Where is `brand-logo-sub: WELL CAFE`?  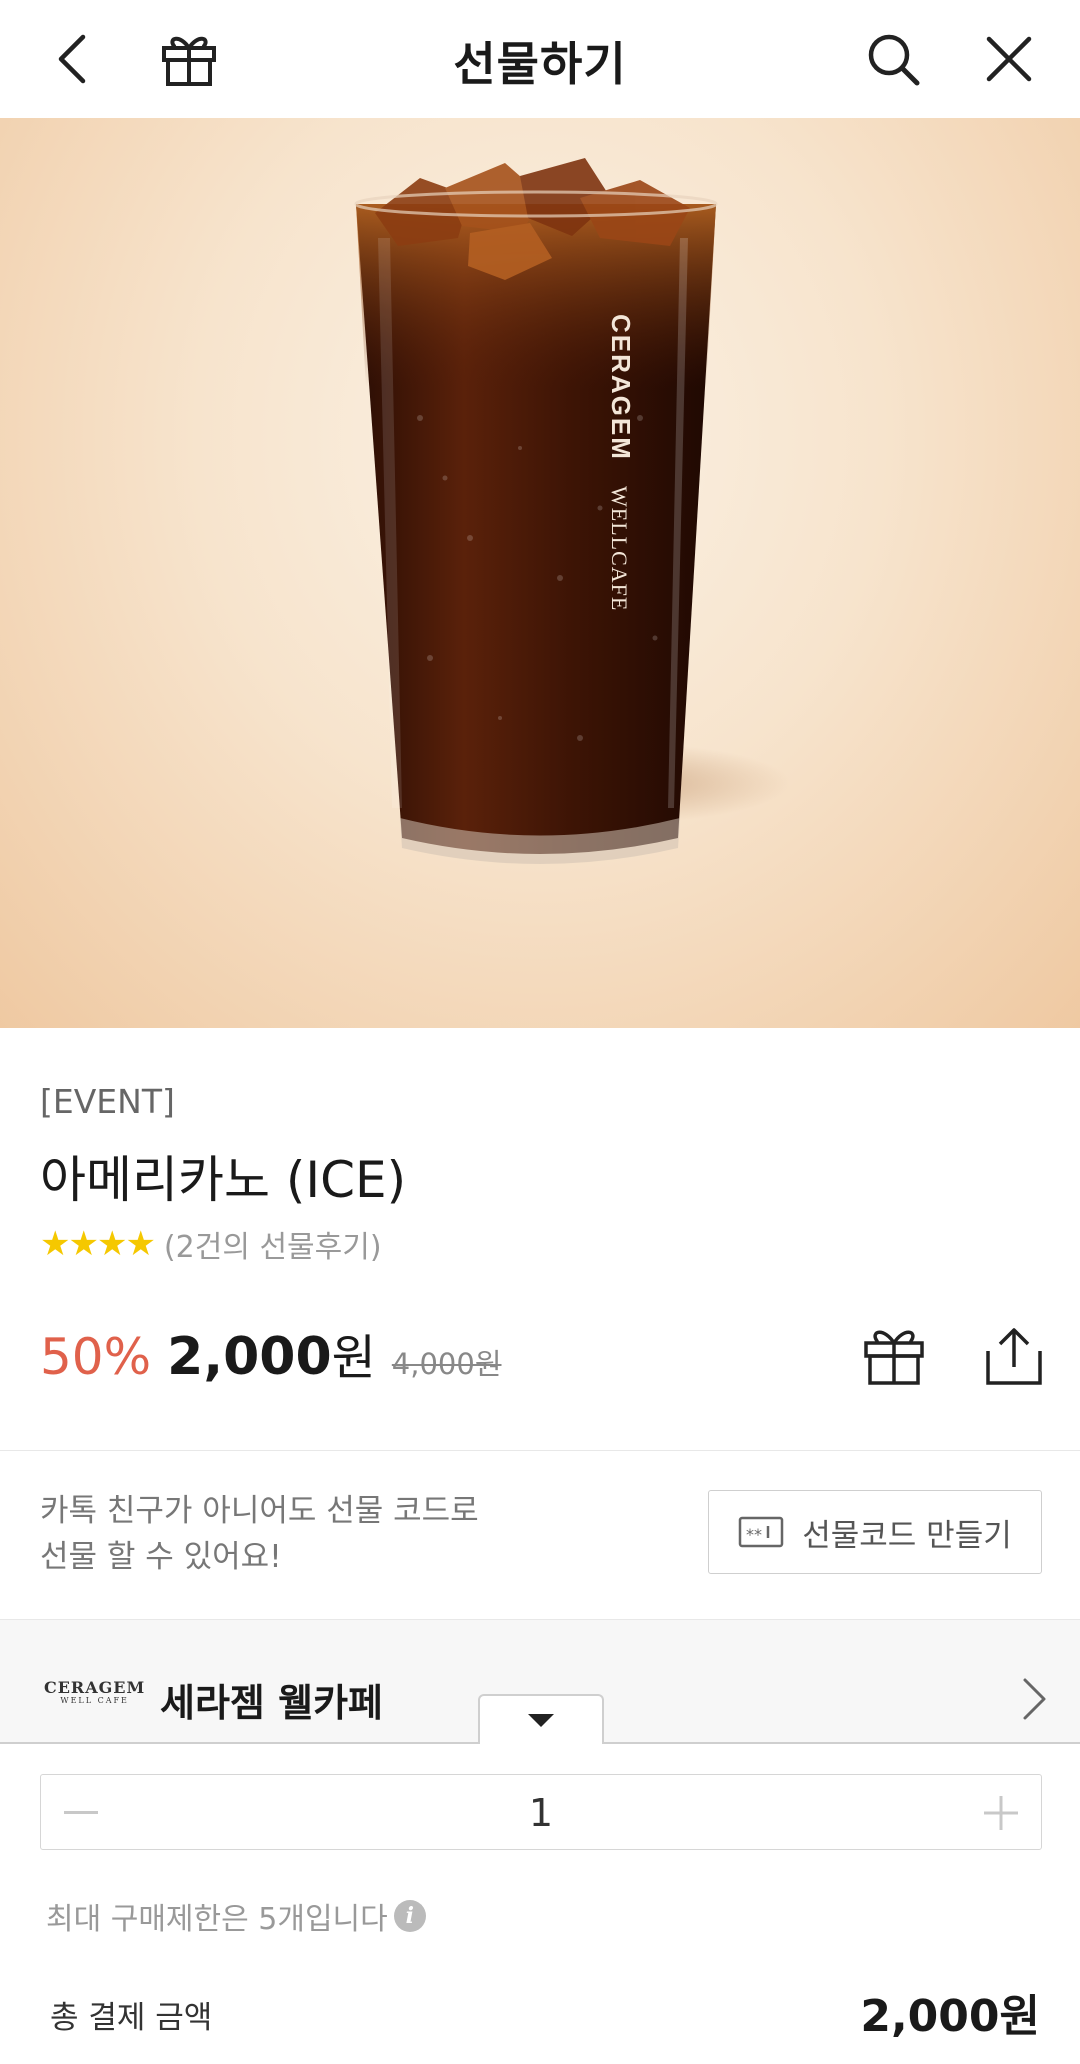 brand-logo-sub: WELL CAFE is located at coordinates (94, 1700).